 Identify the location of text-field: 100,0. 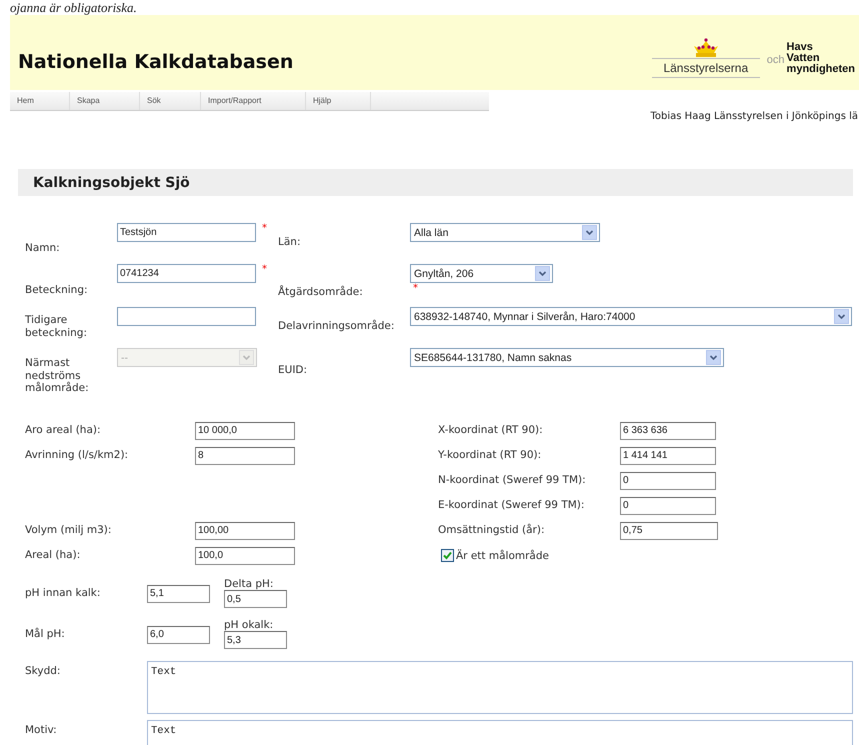
(245, 555).